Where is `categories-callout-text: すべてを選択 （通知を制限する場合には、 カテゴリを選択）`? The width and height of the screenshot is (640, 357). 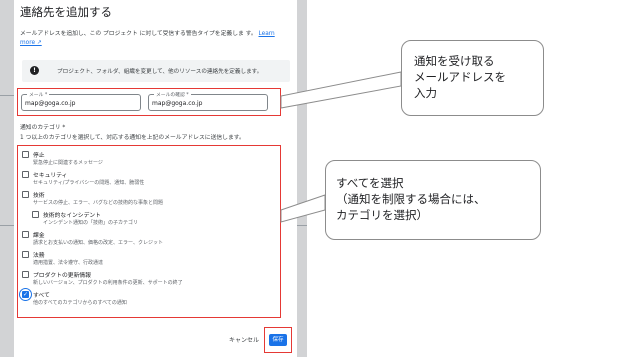
categories-callout-text: すべてを選択 （通知を制限する場合には、 カテゴリを選択） is located at coordinates (411, 199).